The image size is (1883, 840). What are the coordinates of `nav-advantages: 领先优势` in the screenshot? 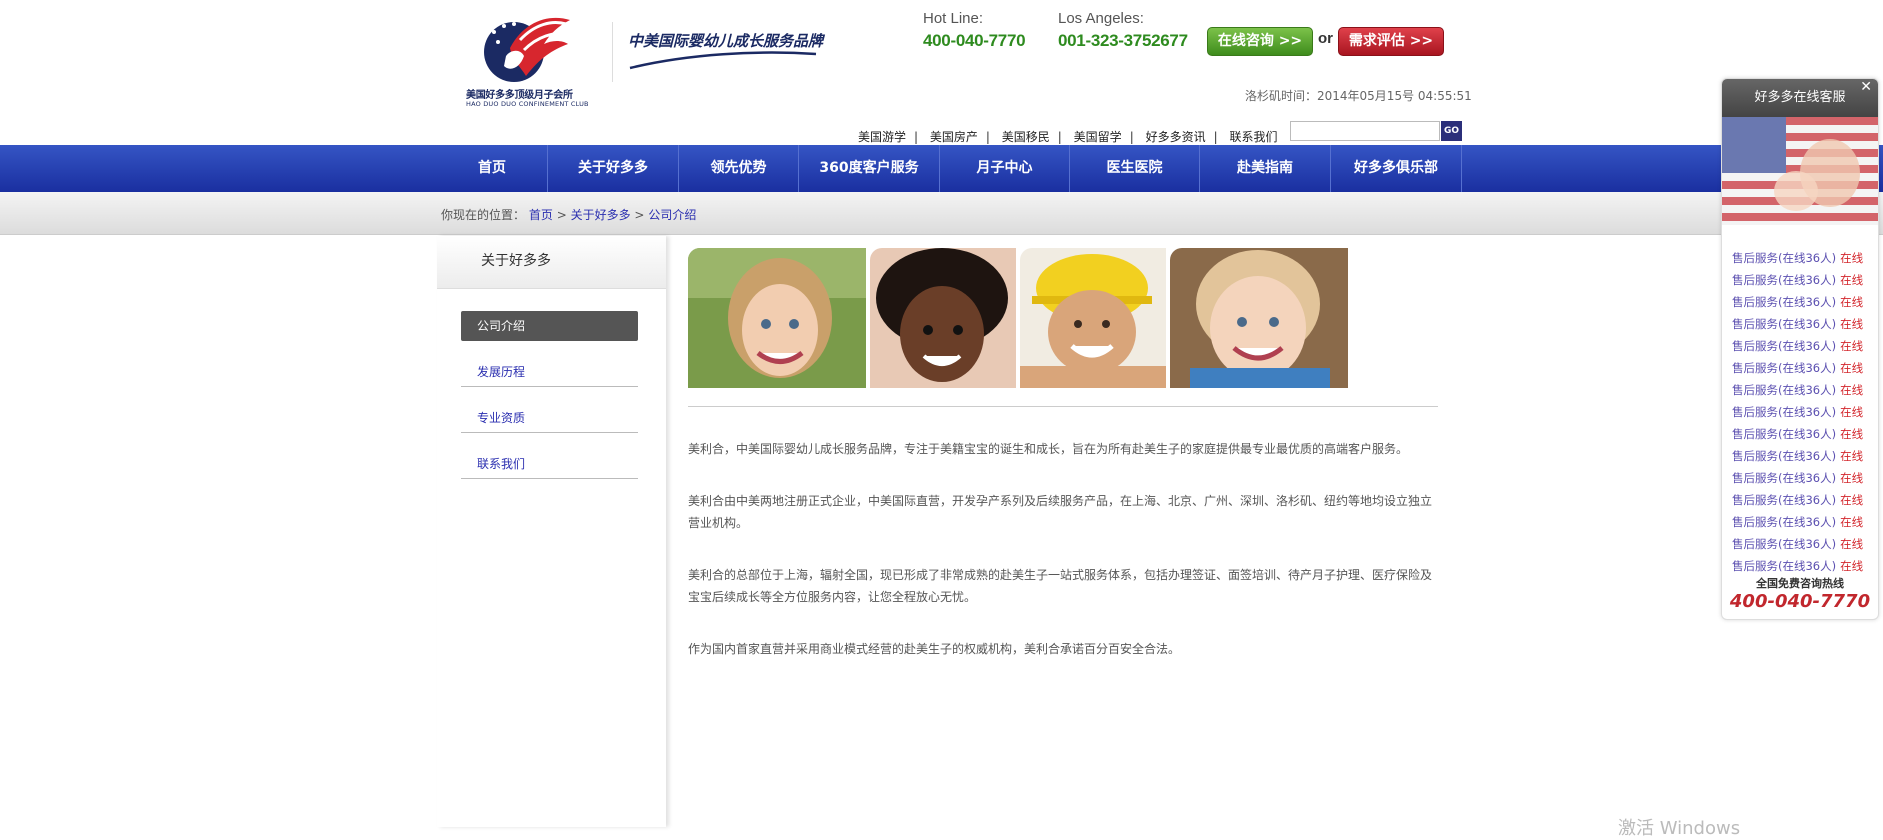 It's located at (739, 168).